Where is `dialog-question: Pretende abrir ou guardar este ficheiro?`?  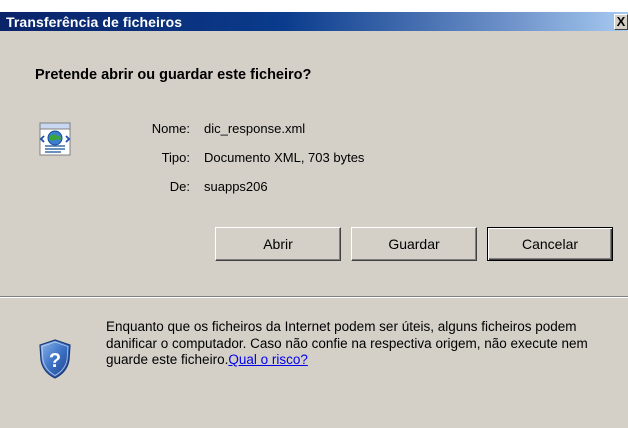
dialog-question: Pretende abrir ou guardar este ficheiro? is located at coordinates (173, 75).